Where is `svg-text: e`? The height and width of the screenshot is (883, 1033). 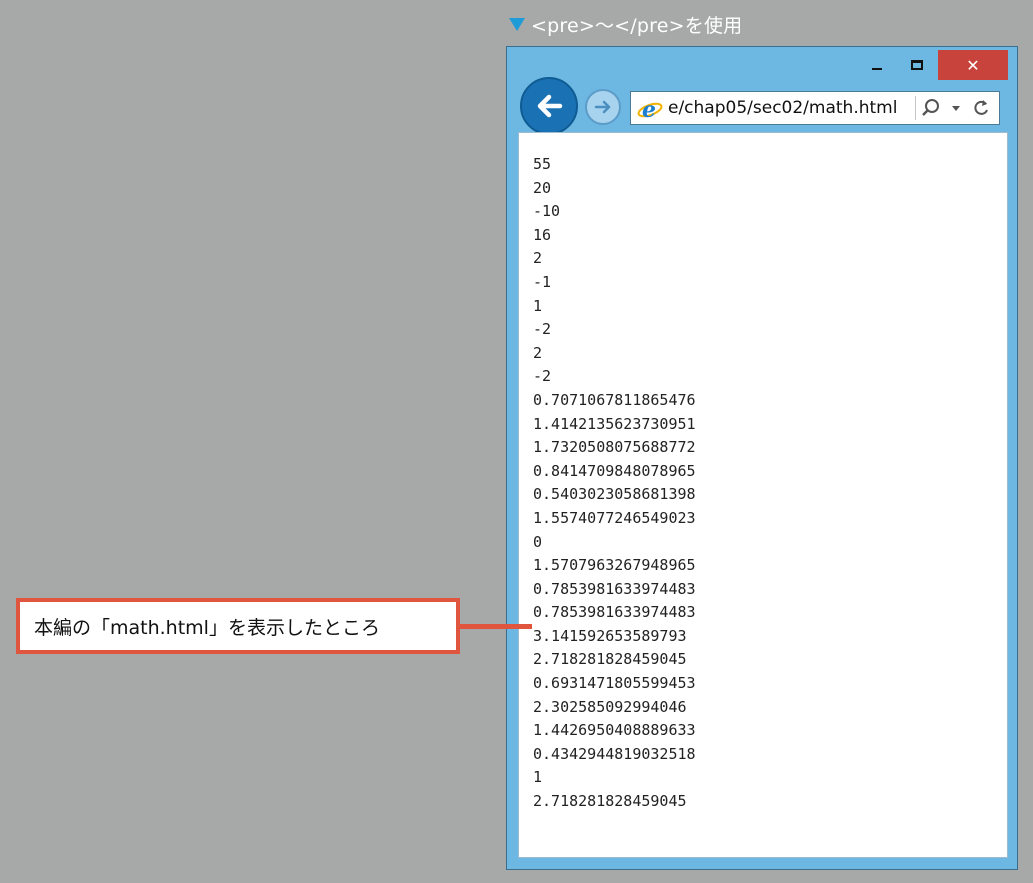
svg-text: e is located at coordinates (649, 109).